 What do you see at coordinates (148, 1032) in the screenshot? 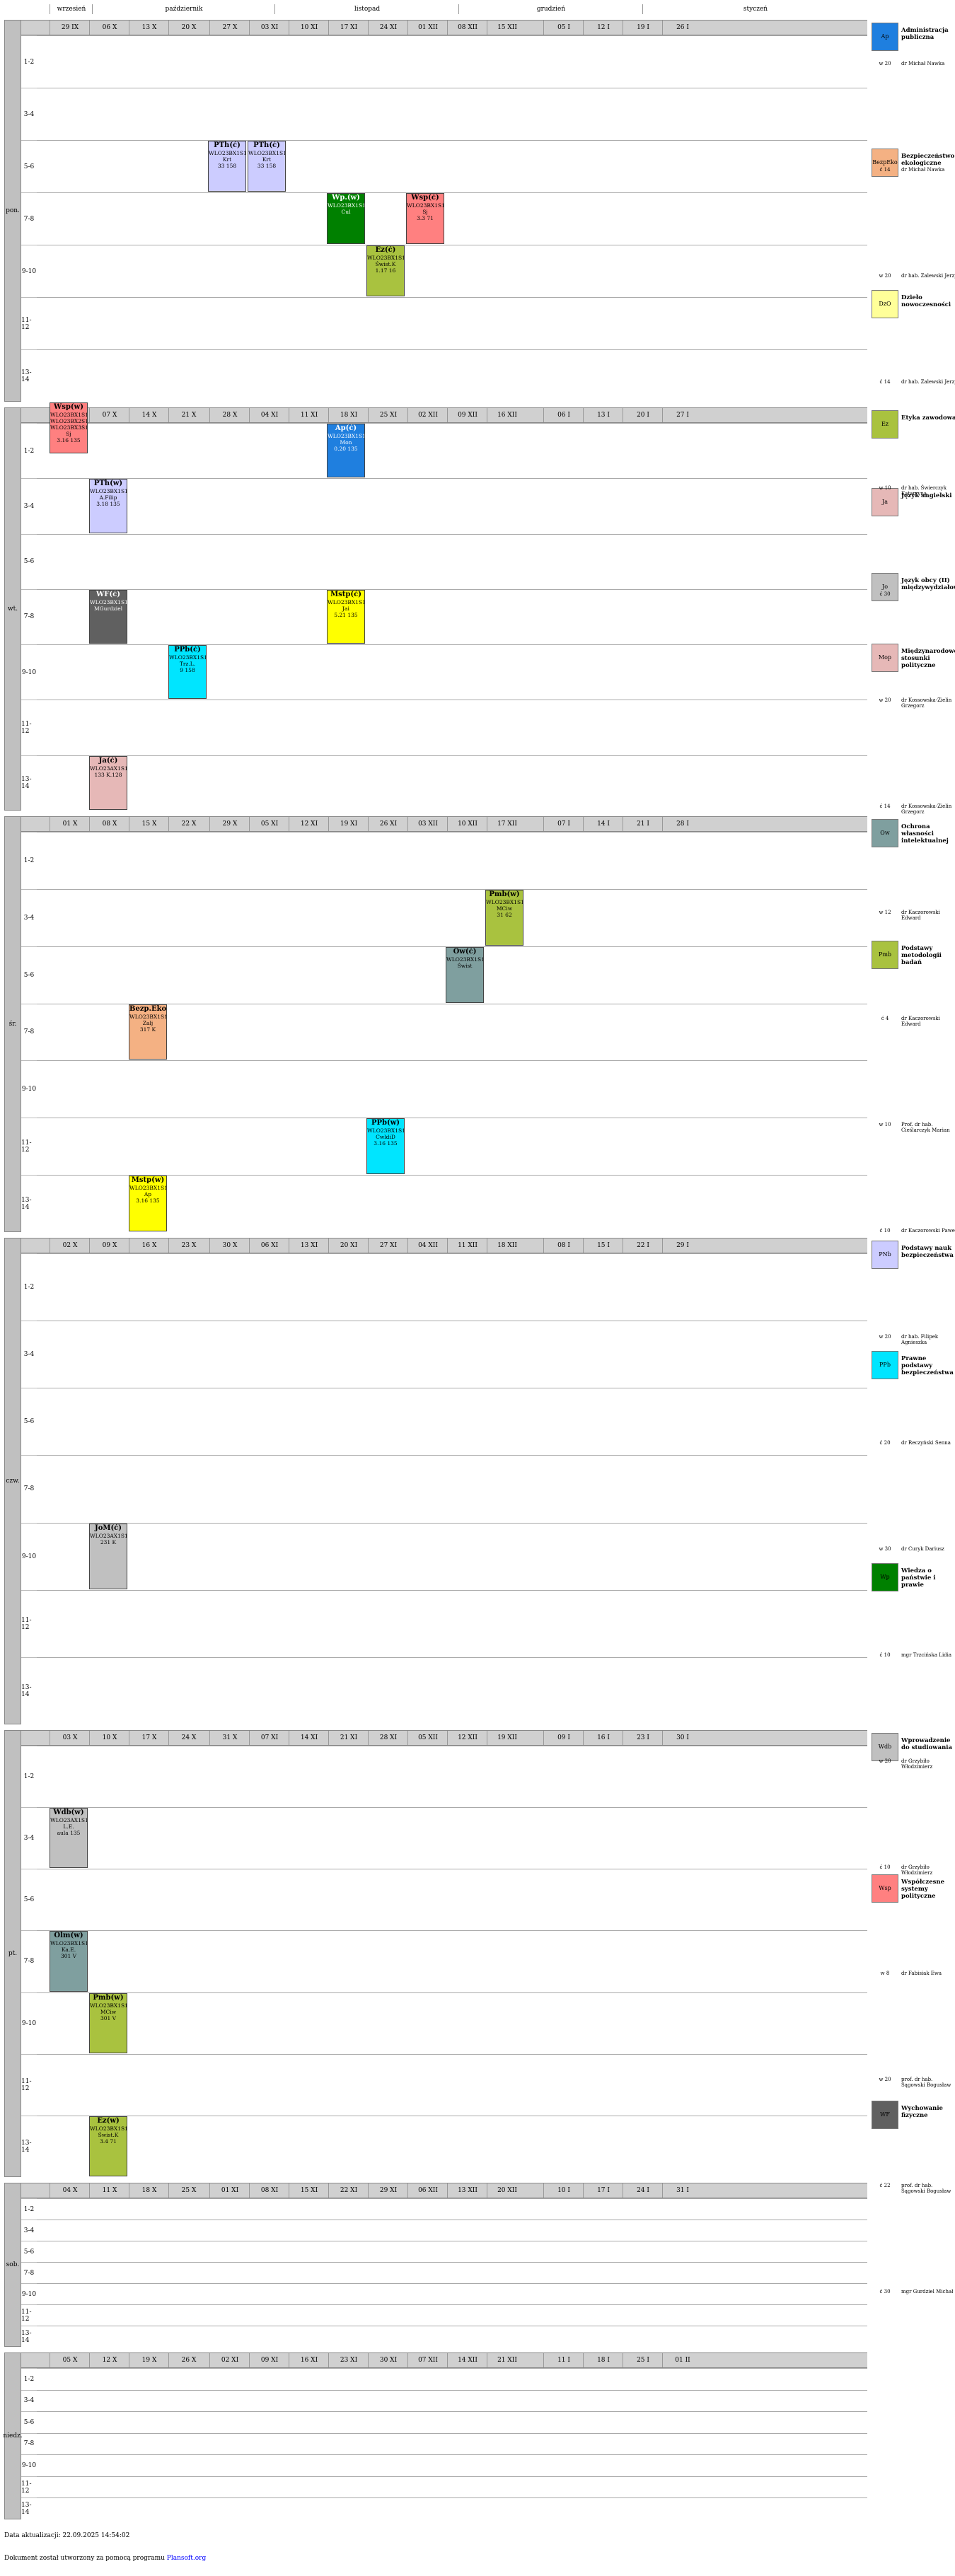
I see `lesson-cell: Bezp.Eko(w)WLO23BX1S1Zalj317 K` at bounding box center [148, 1032].